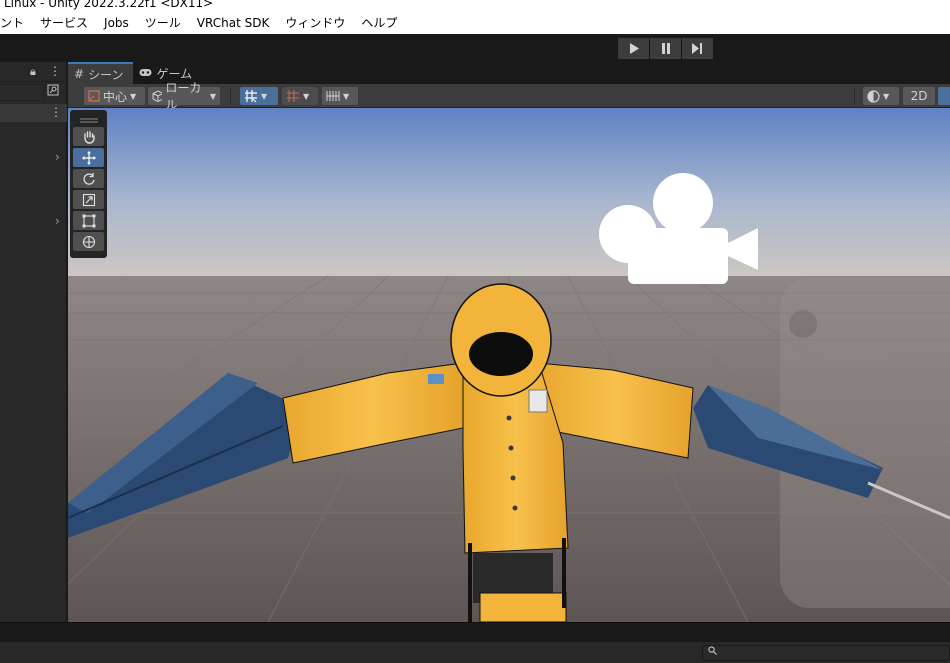  I want to click on scene-row: ⋮, so click(33, 113).